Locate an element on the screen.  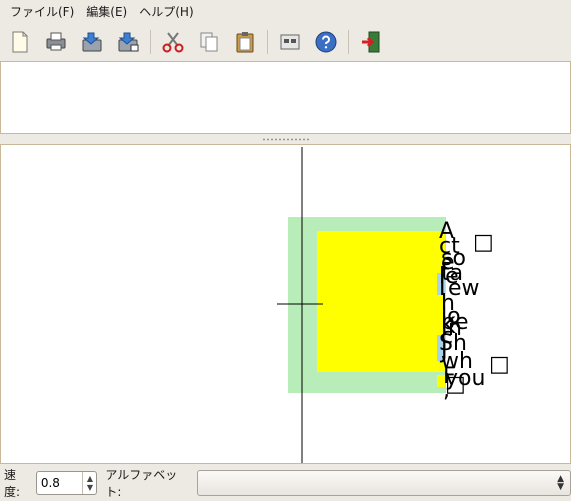
speed-spinner: ▲ ▼ is located at coordinates (66, 482).